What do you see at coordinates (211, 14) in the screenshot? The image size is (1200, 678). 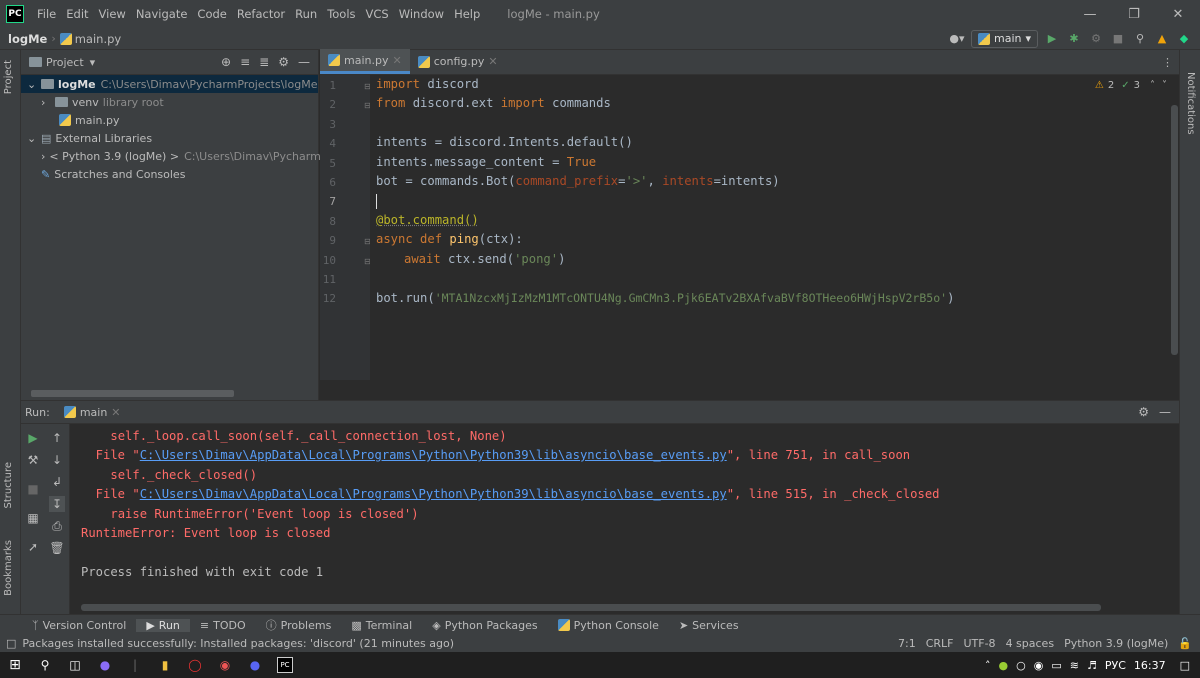 I see `menu-code: Code` at bounding box center [211, 14].